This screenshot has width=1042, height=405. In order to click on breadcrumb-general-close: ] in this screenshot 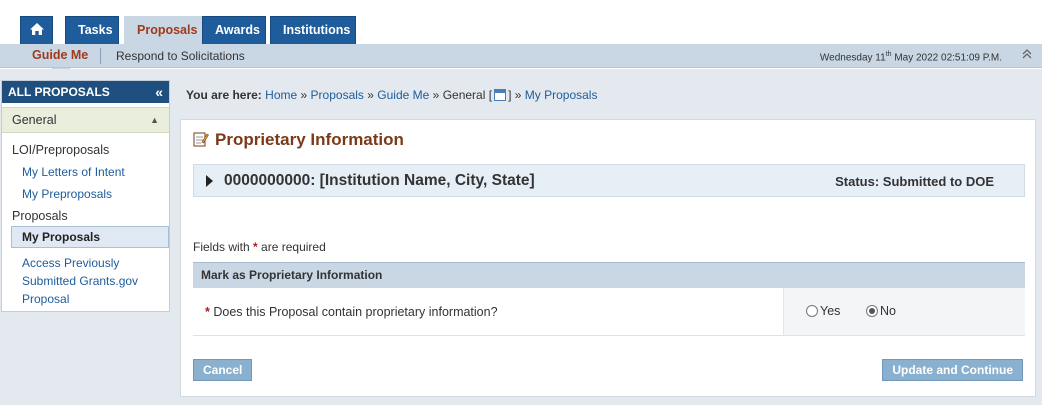, I will do `click(510, 95)`.